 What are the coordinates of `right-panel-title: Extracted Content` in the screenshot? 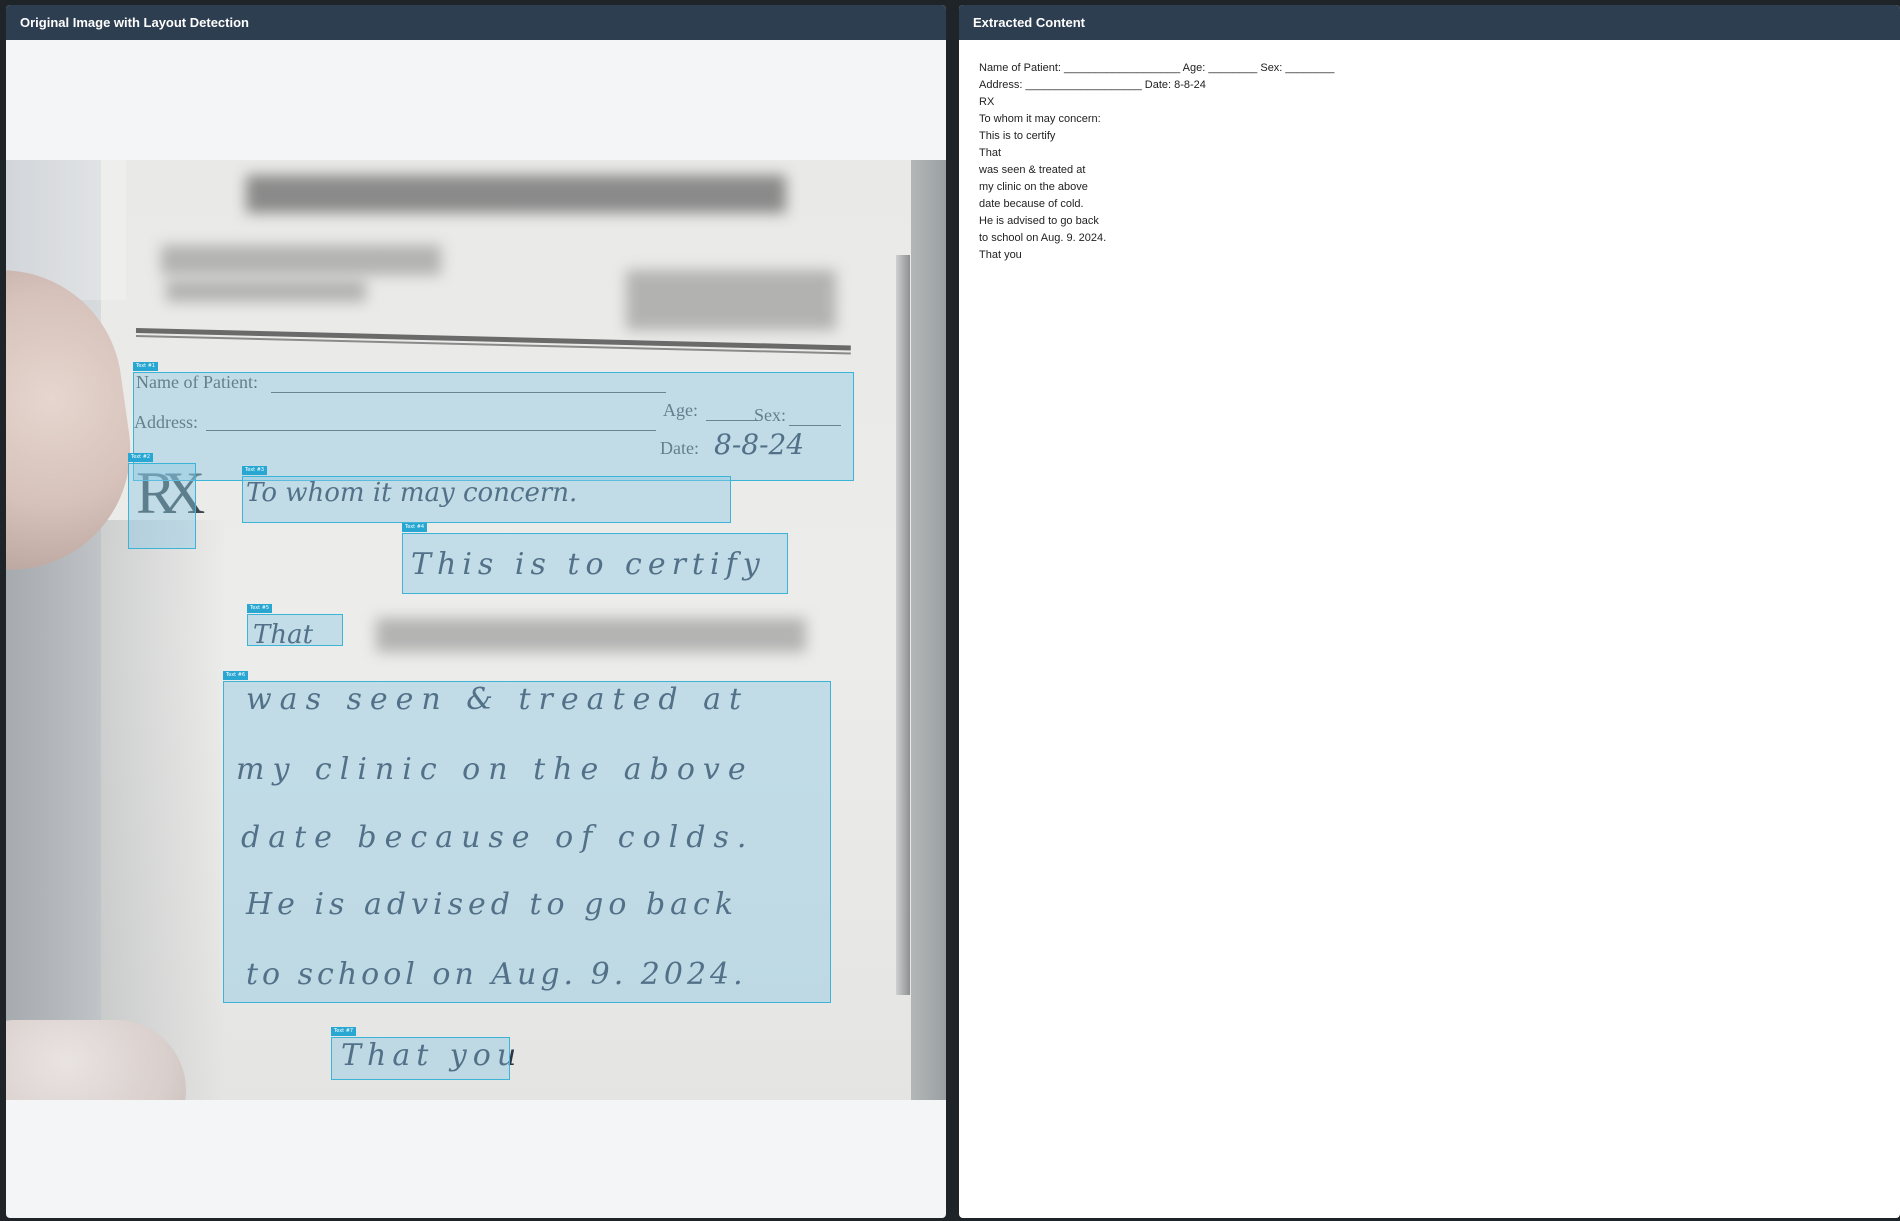 It's located at (1429, 22).